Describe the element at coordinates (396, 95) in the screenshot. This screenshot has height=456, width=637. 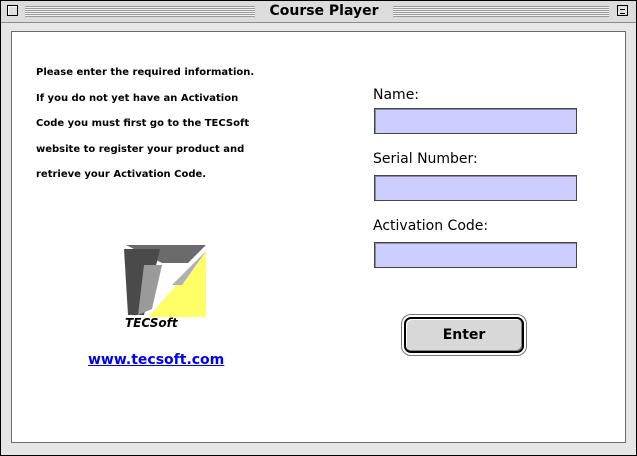
I see `name-label: Name:` at that location.